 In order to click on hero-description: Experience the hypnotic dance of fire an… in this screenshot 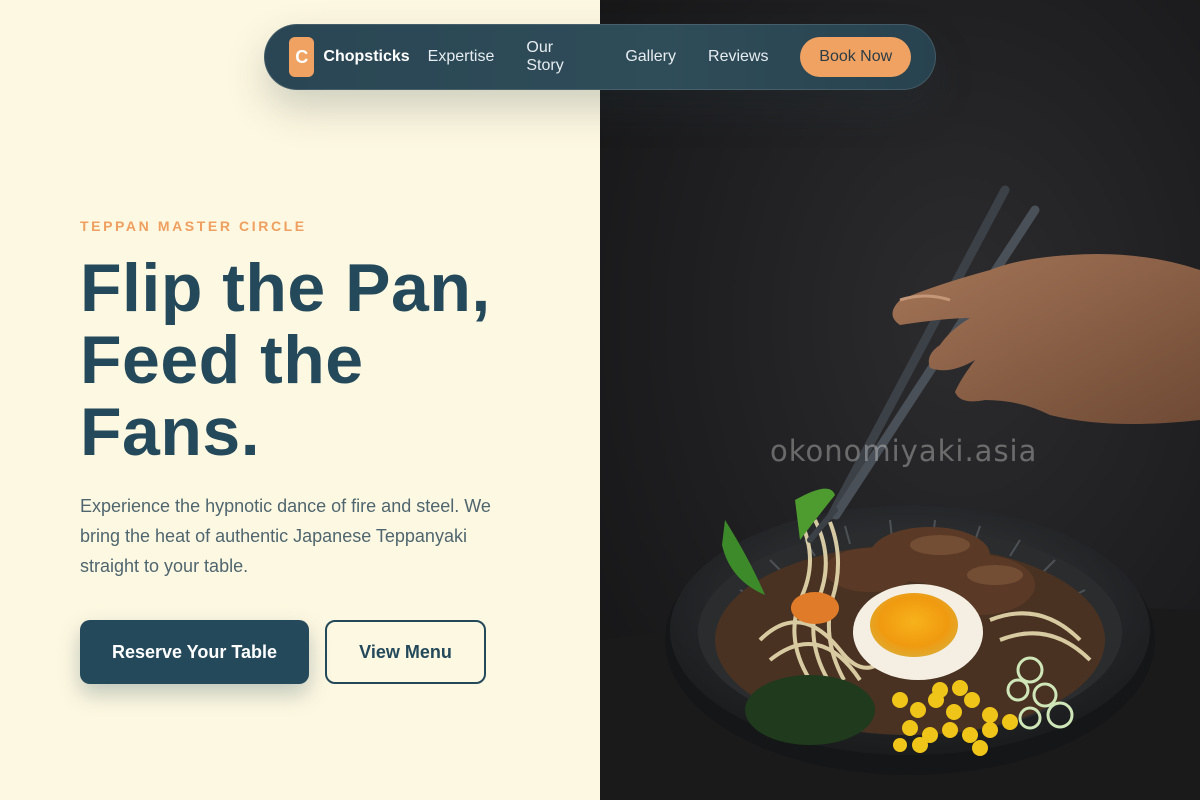, I will do `click(285, 536)`.